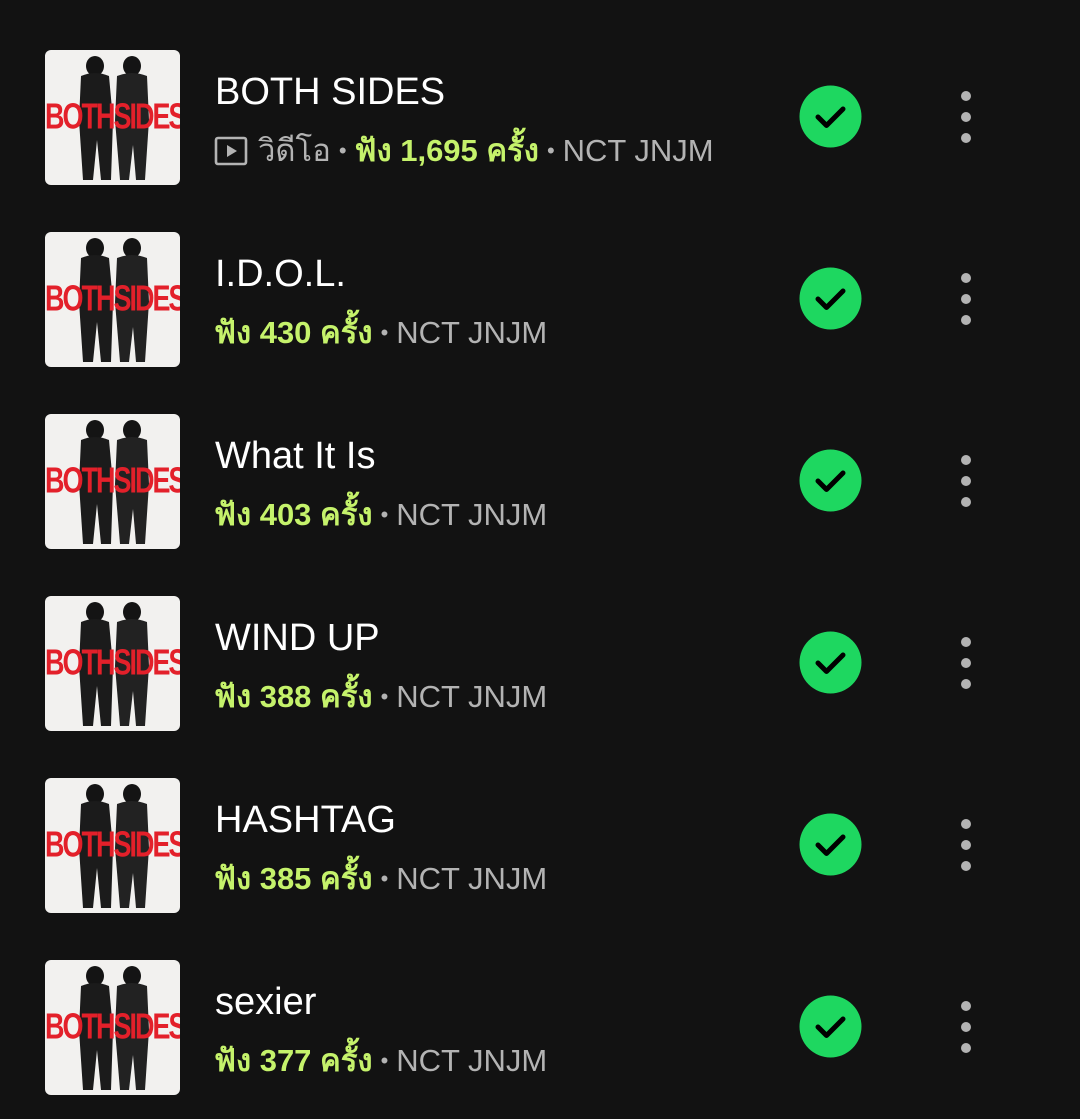 Image resolution: width=1080 pixels, height=1119 pixels. Describe the element at coordinates (294, 150) in the screenshot. I see `video-label: วิดีโอ` at that location.